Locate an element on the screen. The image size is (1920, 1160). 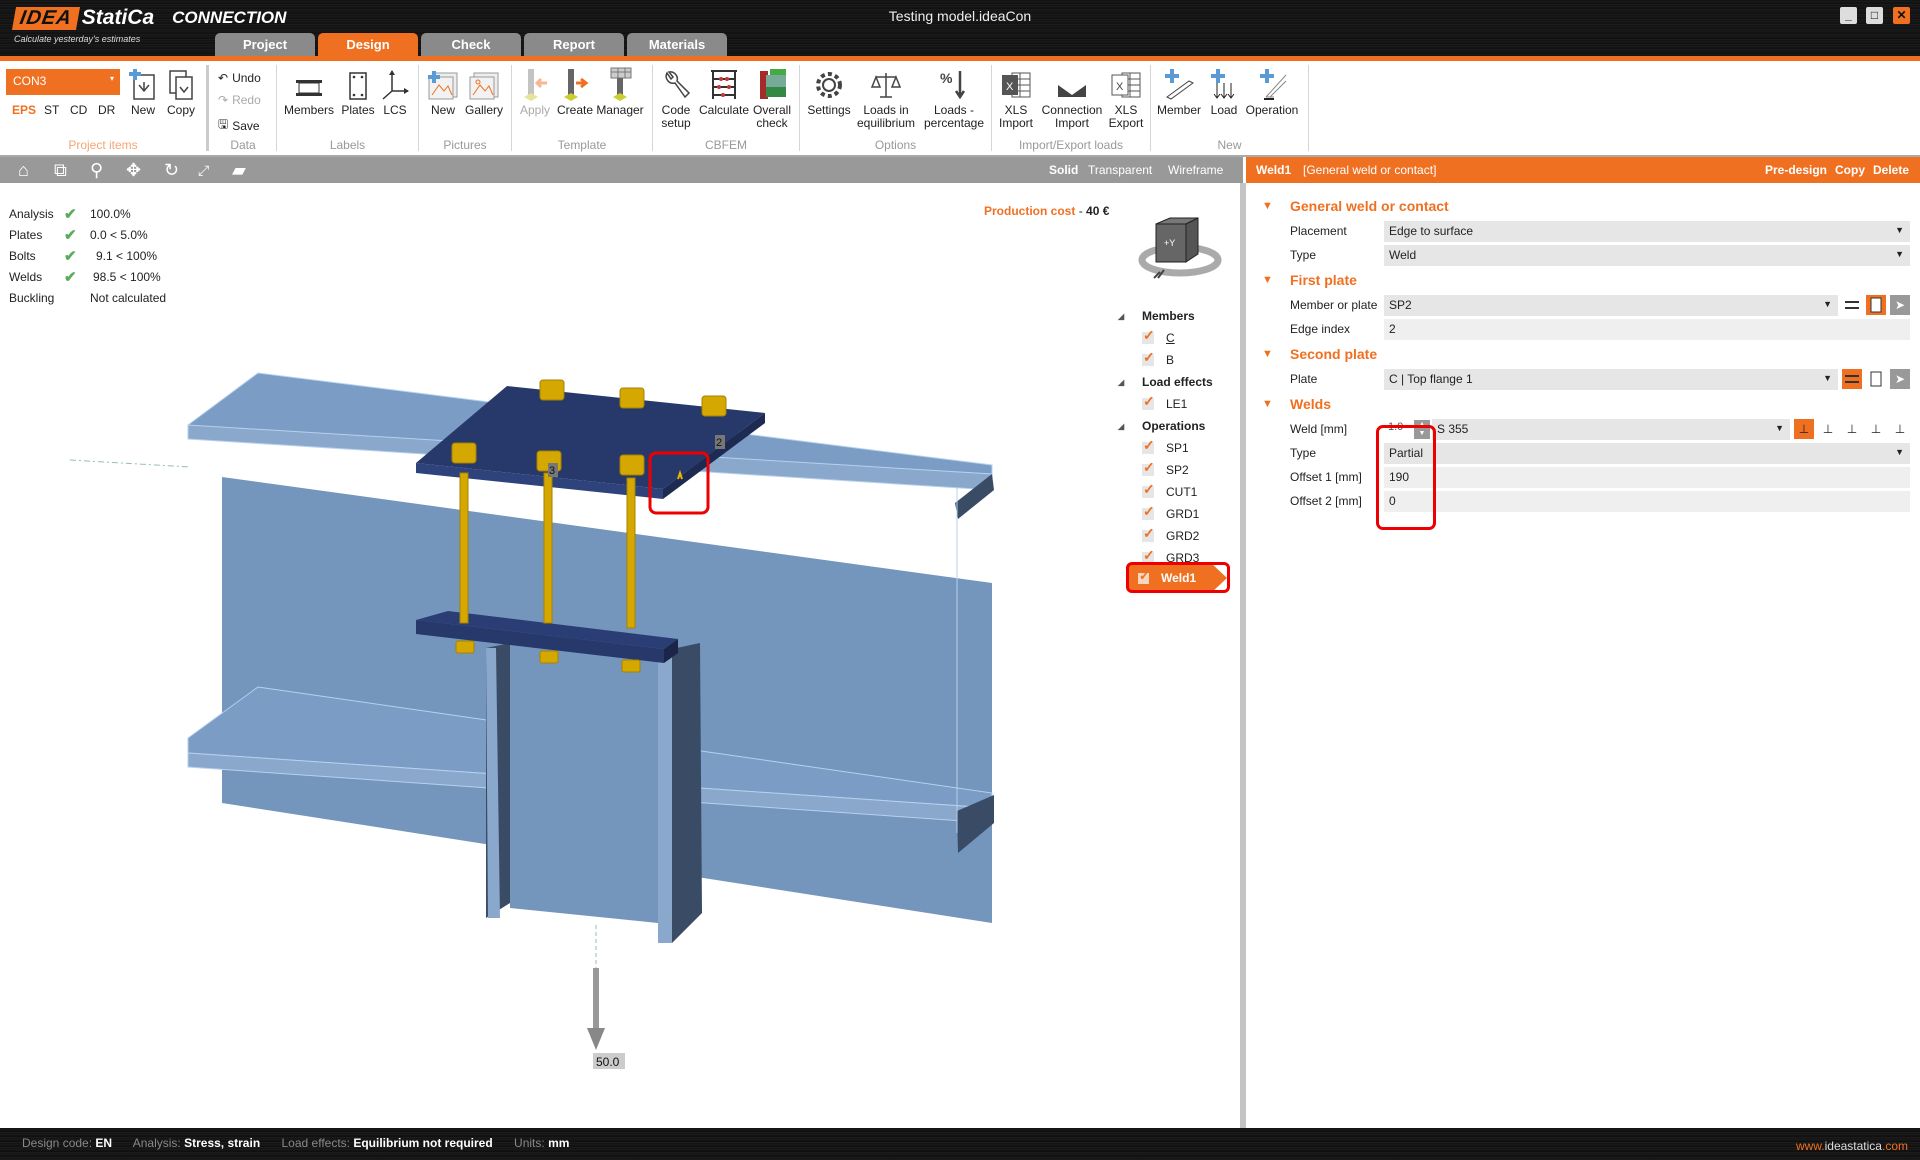
loads-equilibrium-button: Loads in equilibrium is located at coordinates (886, 98).